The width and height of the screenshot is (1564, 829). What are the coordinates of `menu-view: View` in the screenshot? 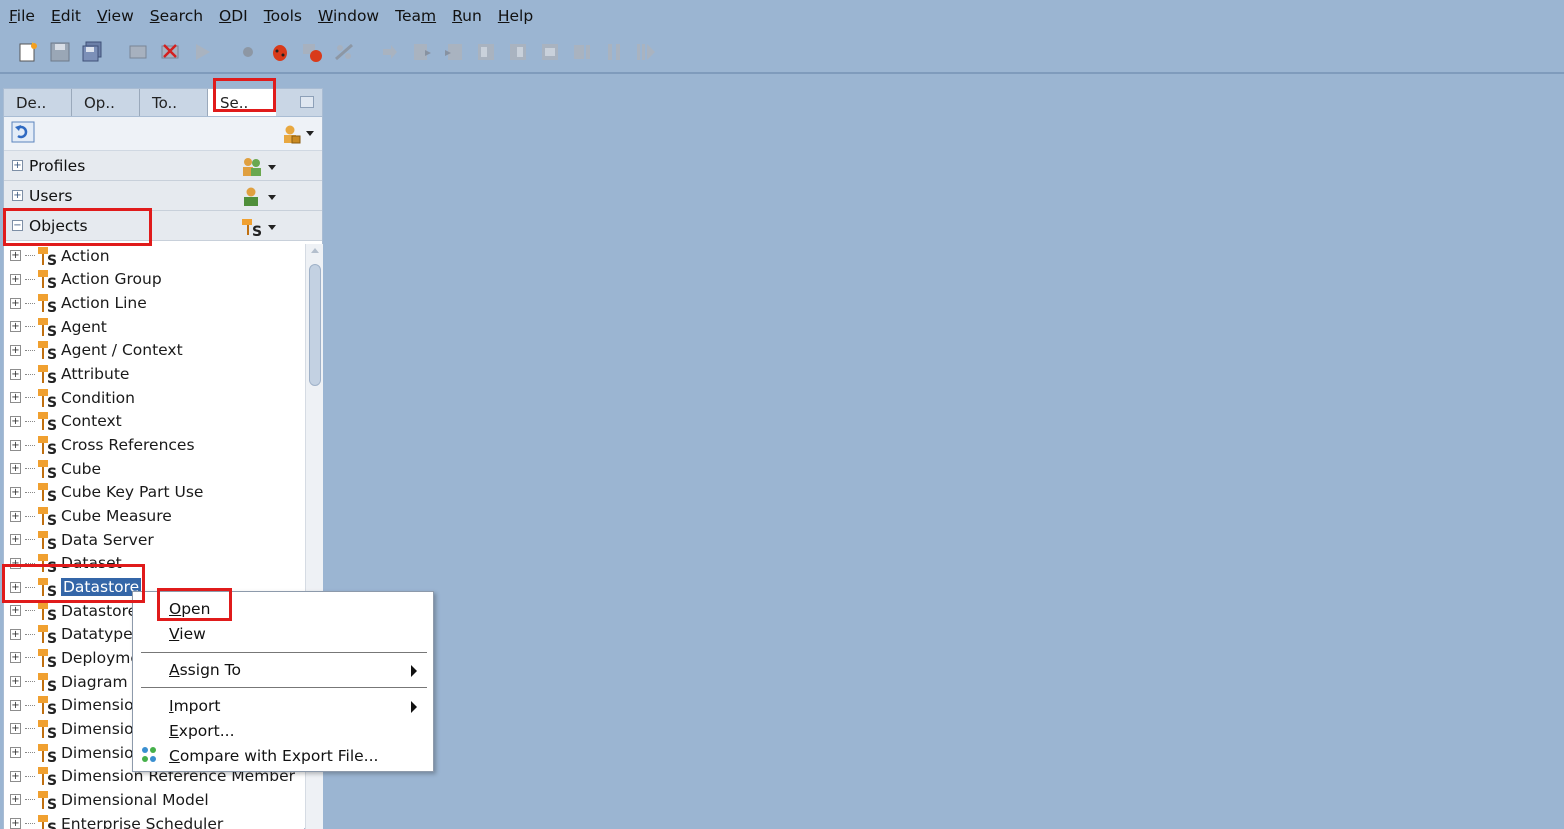 It's located at (115, 16).